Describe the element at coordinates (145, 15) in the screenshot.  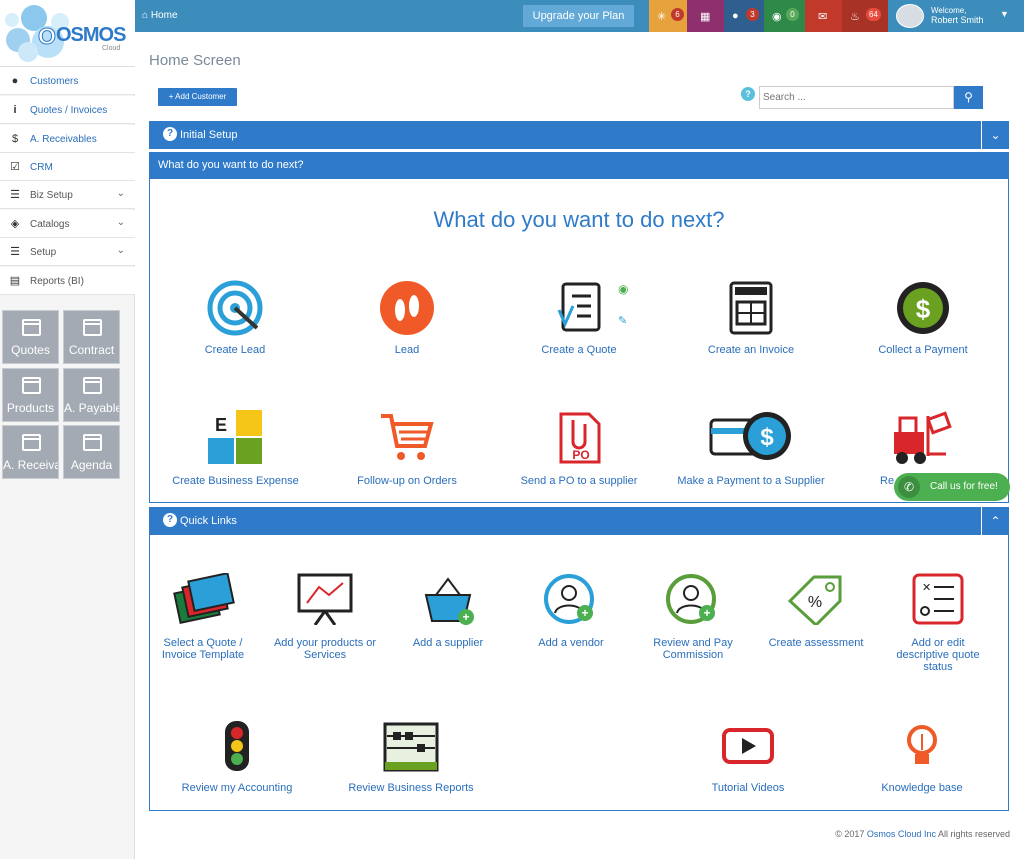
I see `home-icon: ⌂` at that location.